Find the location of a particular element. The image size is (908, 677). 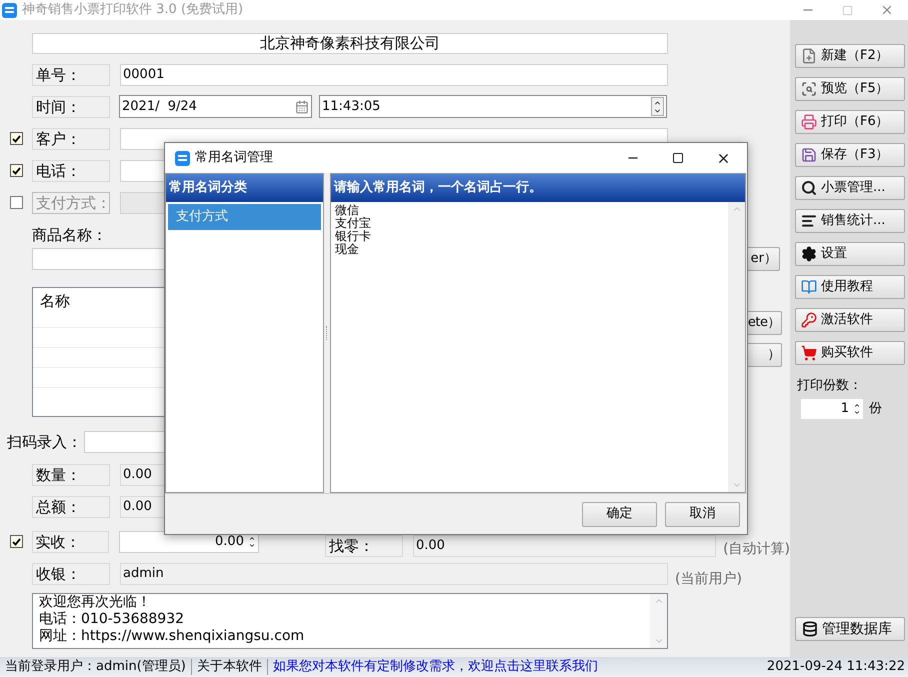

settings-icon is located at coordinates (809, 254).